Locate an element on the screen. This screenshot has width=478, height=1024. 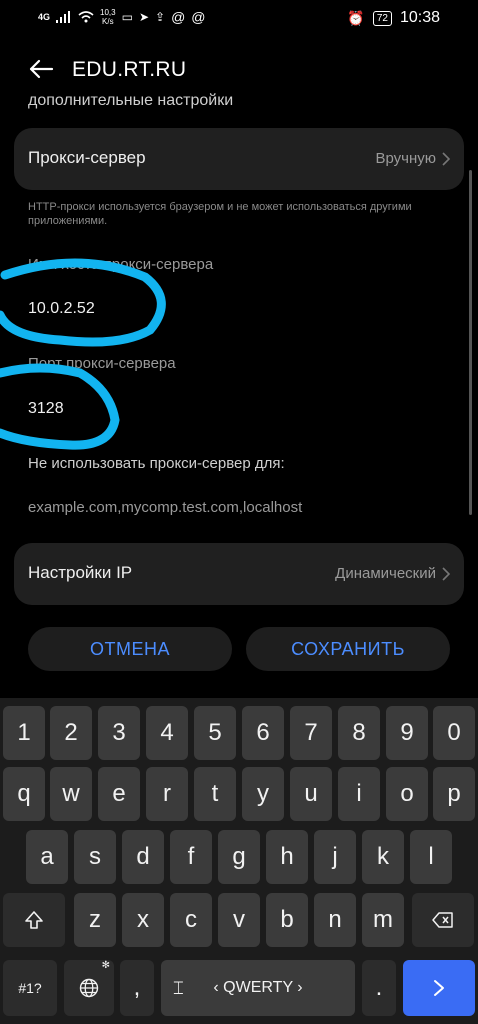
key-p: p is located at coordinates (454, 794).